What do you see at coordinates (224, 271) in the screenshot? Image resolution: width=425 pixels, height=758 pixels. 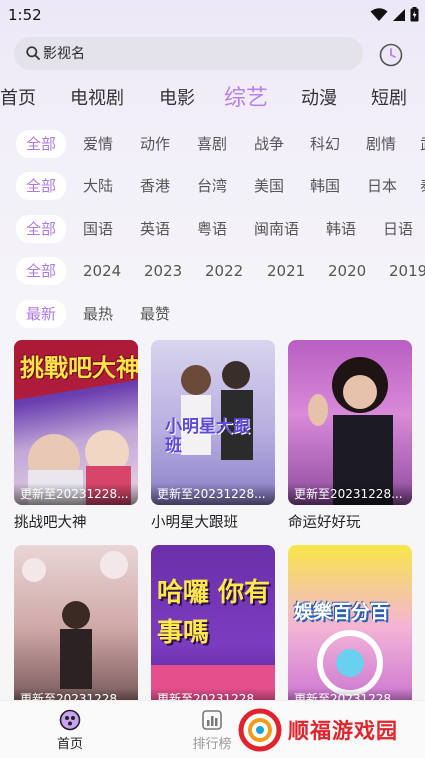 I see `filter-year-item: 2022` at bounding box center [224, 271].